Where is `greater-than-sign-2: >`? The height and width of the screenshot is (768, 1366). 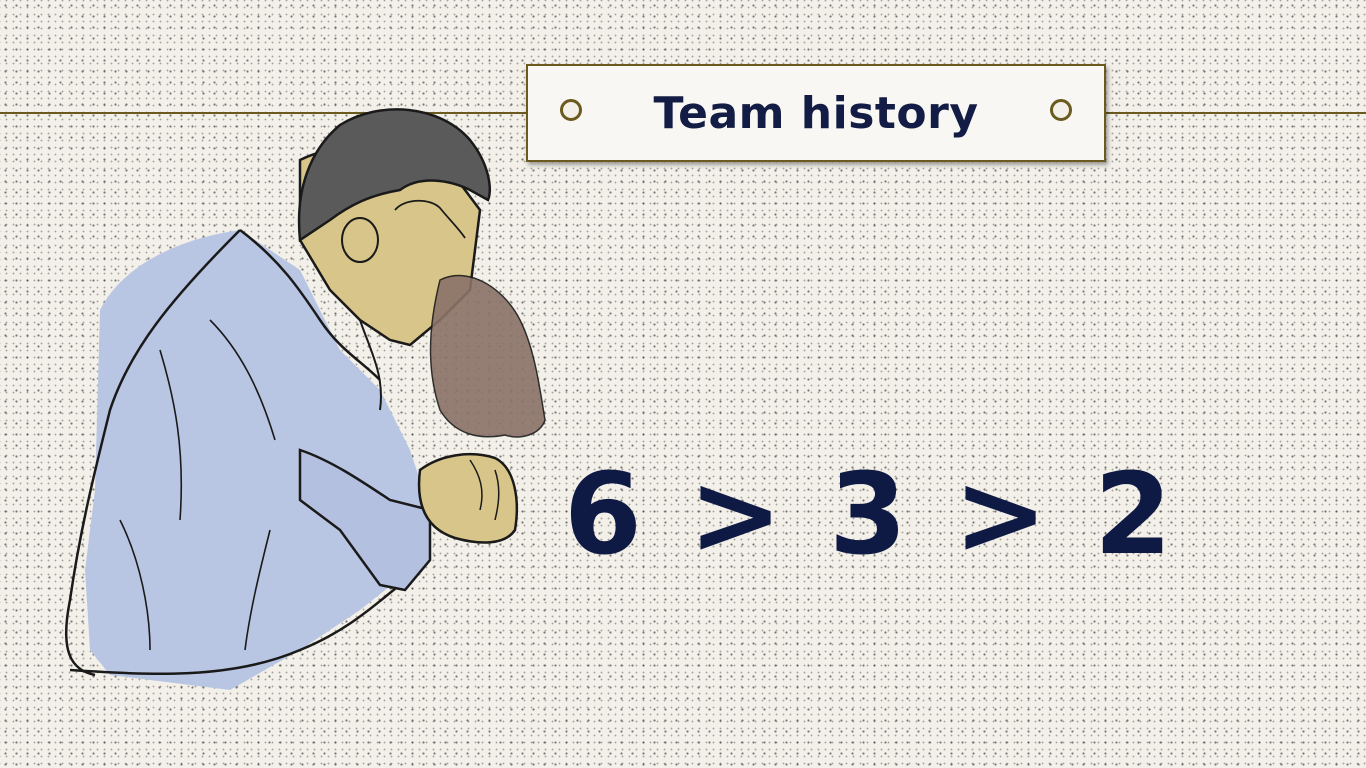
greater-than-sign-2: > is located at coordinates (1000, 515).